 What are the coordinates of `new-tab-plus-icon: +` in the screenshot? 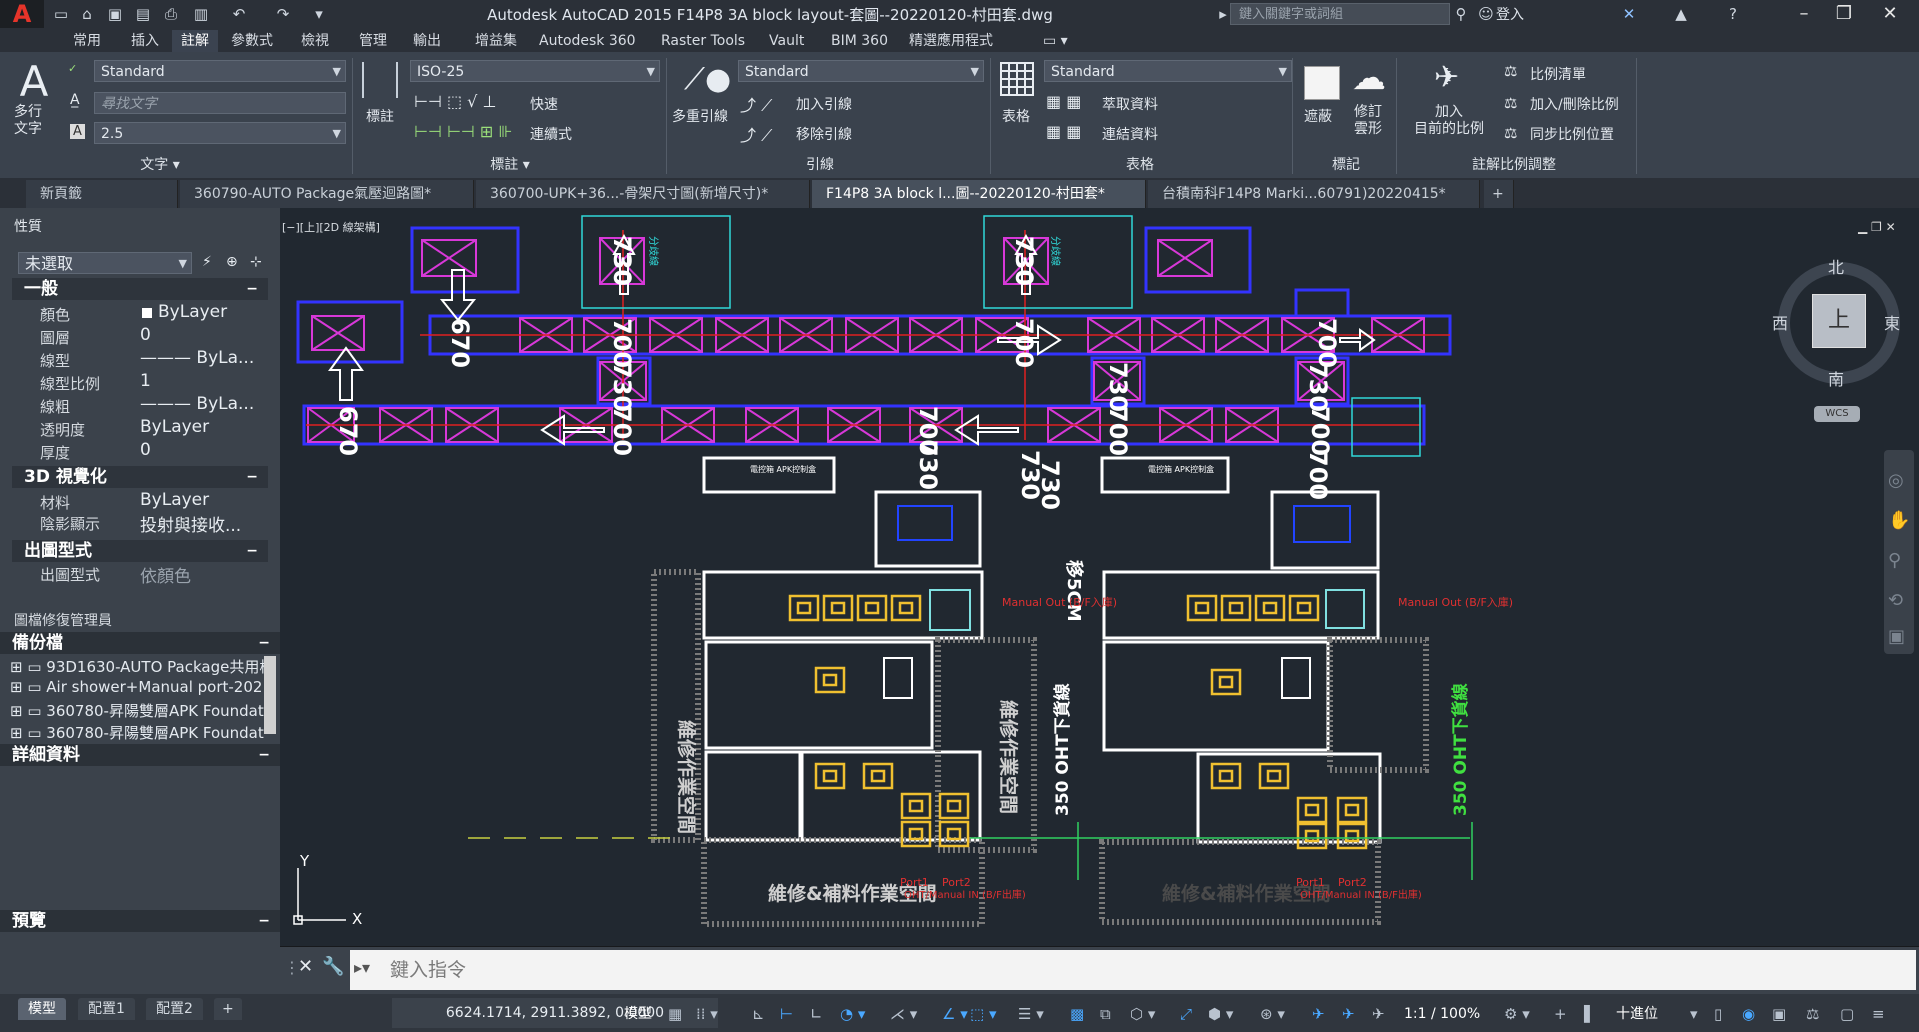 It's located at (1499, 194).